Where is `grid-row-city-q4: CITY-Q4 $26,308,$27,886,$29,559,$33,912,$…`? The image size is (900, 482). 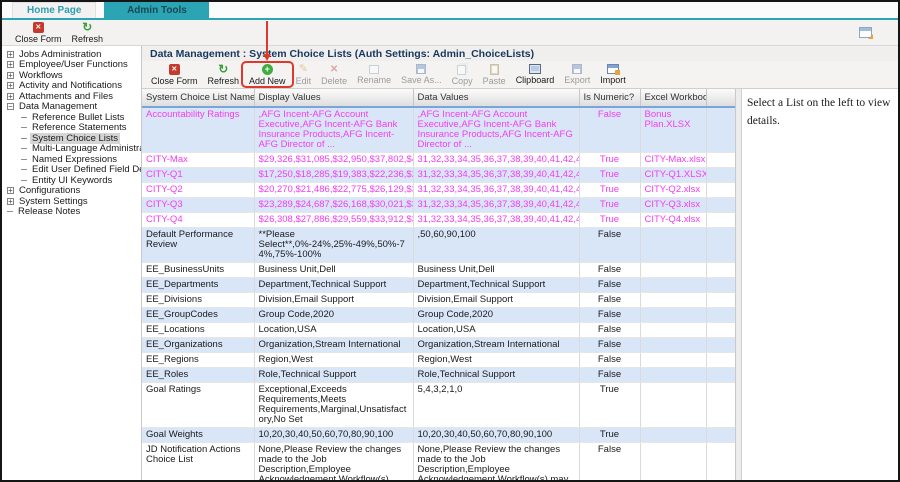
grid-row-city-q4: CITY-Q4 $26,308,$27,886,$29,559,$33,912,$… is located at coordinates (438, 220).